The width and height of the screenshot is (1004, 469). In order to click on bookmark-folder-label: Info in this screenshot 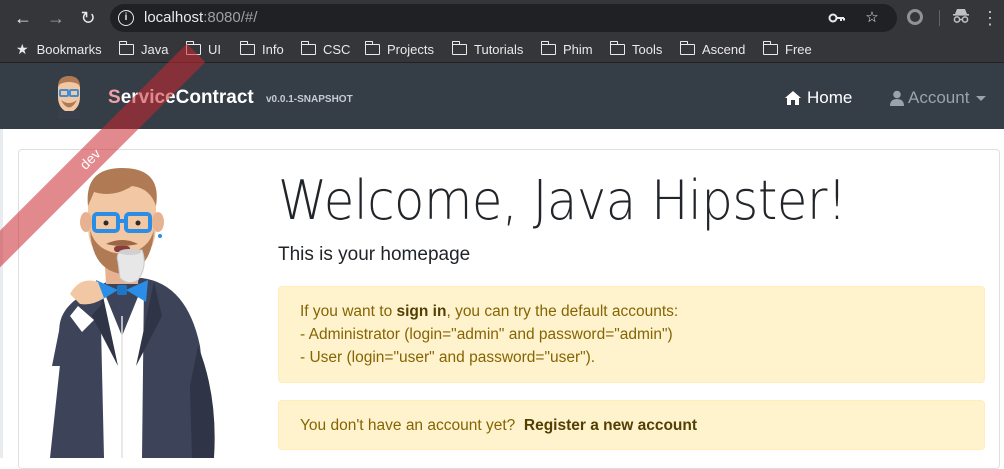, I will do `click(273, 49)`.